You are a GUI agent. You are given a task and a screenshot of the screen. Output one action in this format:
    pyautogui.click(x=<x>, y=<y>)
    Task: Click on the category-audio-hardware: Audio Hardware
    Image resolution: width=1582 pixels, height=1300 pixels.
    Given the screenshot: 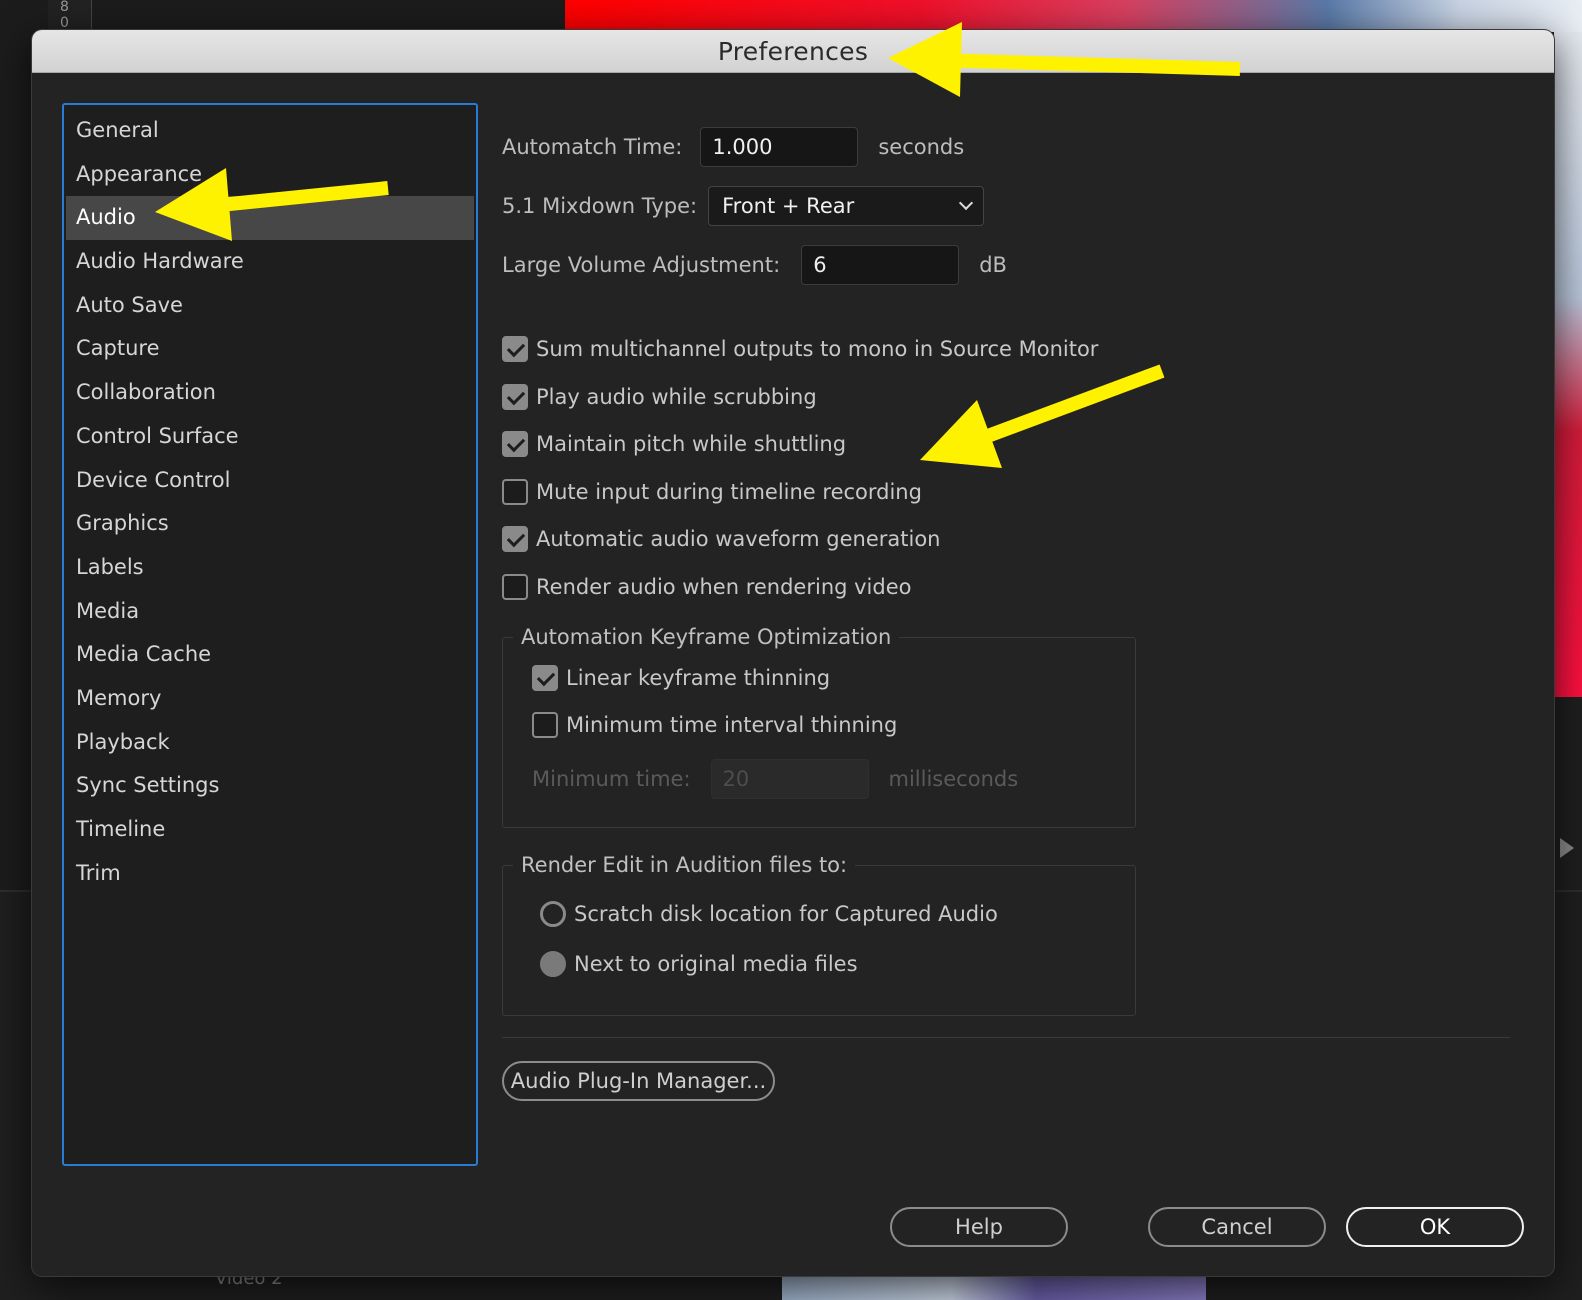 What is the action you would take?
    pyautogui.click(x=270, y=262)
    